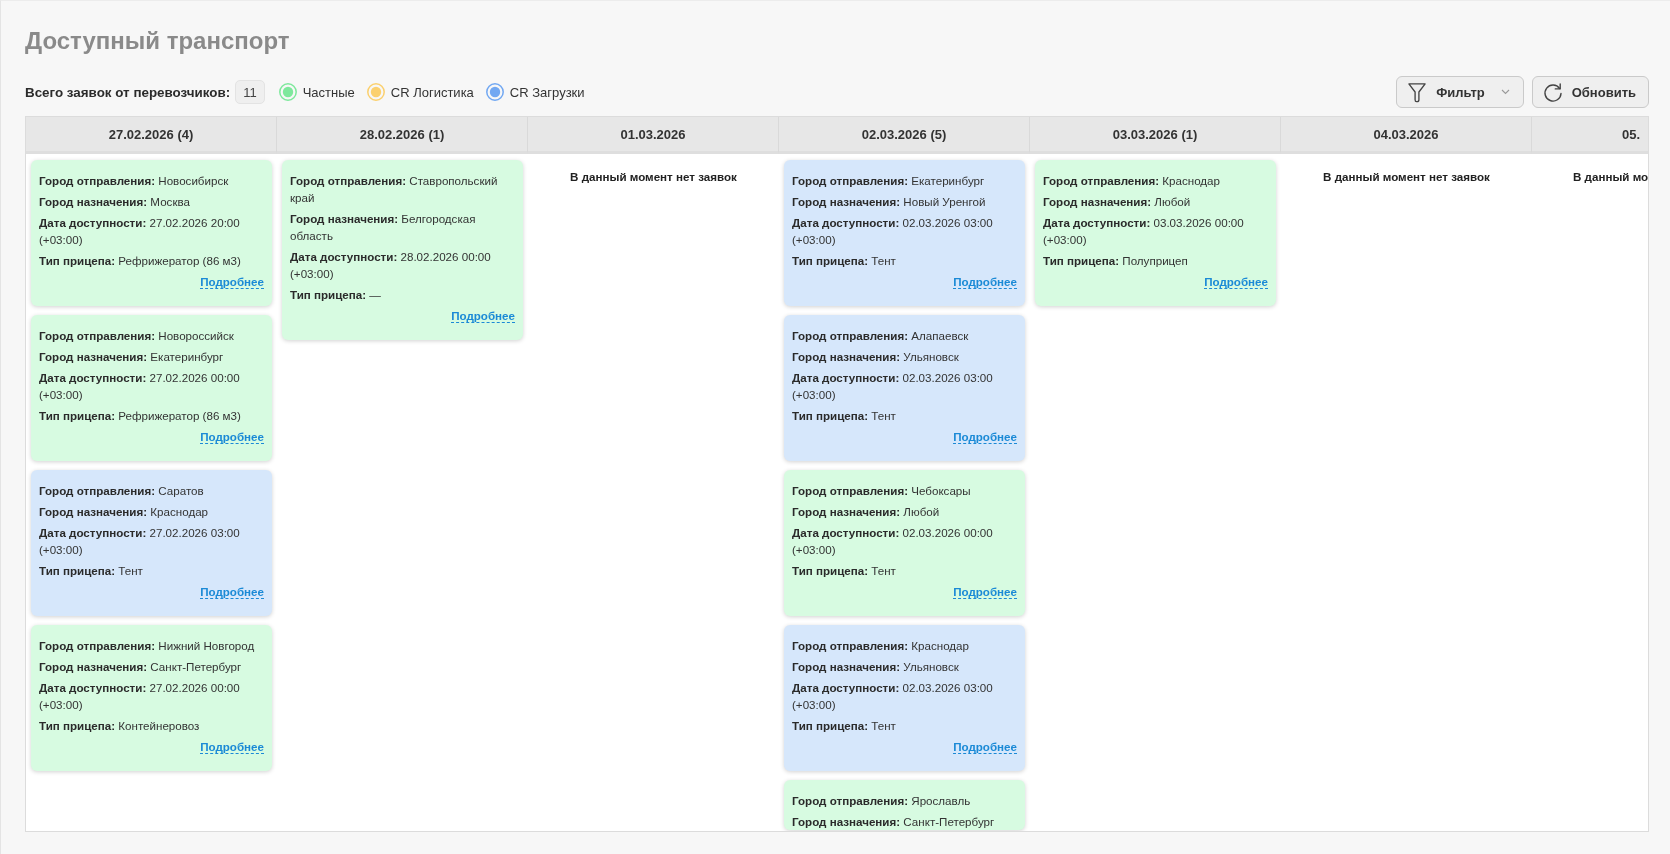 The width and height of the screenshot is (1670, 854). What do you see at coordinates (250, 92) in the screenshot?
I see `count-badge: 11` at bounding box center [250, 92].